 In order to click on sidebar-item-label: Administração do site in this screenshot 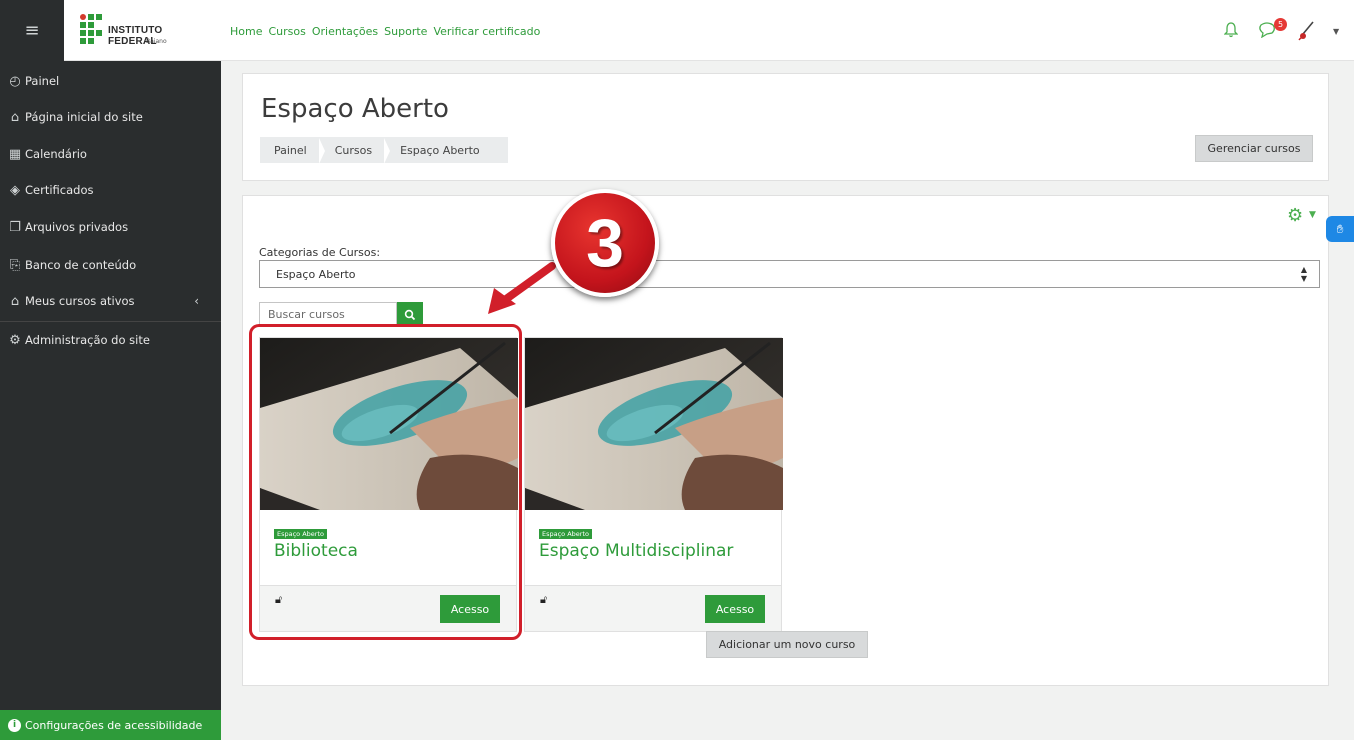, I will do `click(87, 340)`.